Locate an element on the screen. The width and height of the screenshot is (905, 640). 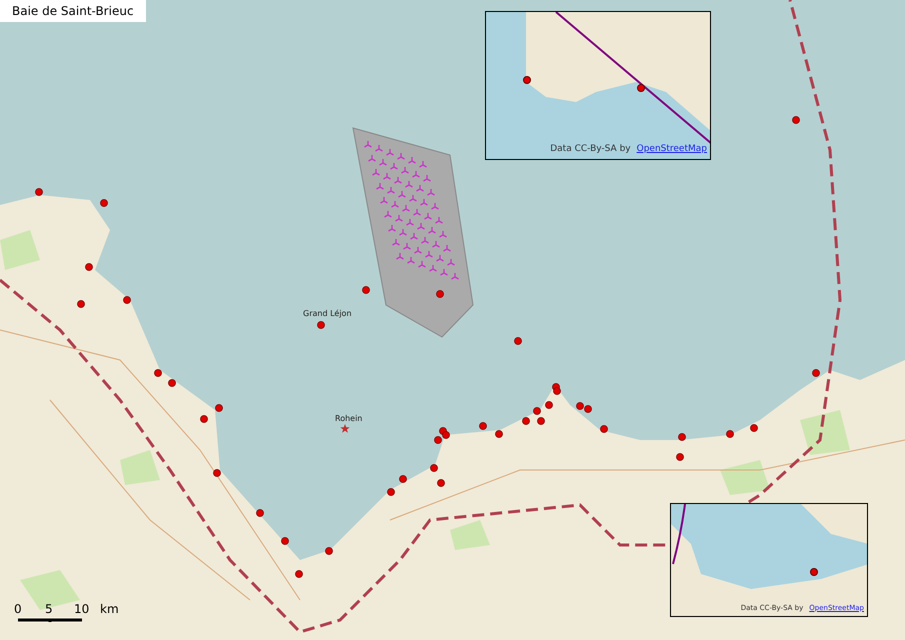
map-link: OpenStreetMap is located at coordinates (671, 149).